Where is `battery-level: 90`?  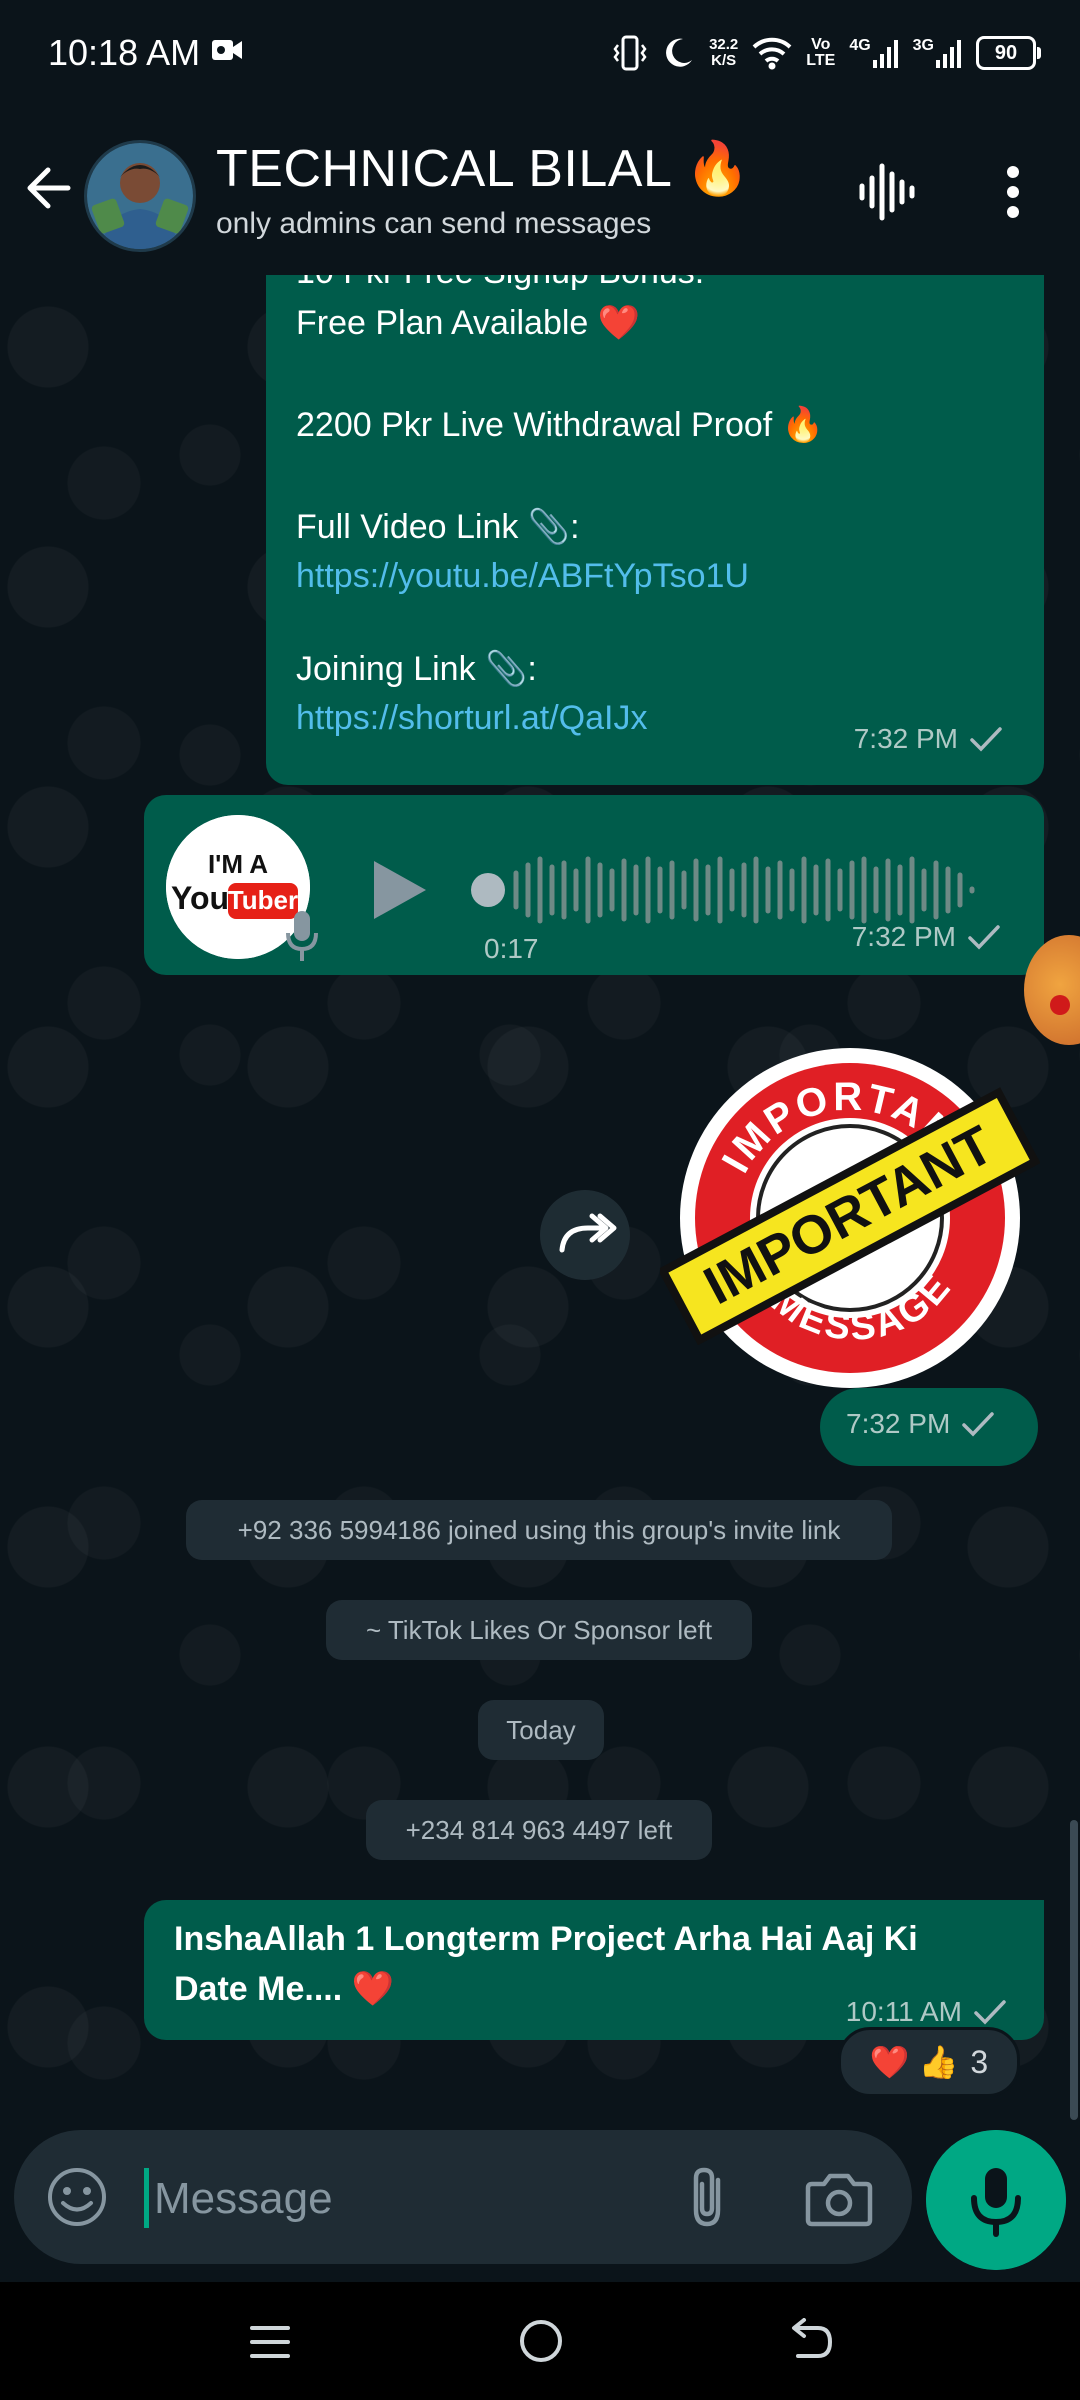
battery-level: 90 is located at coordinates (1006, 52).